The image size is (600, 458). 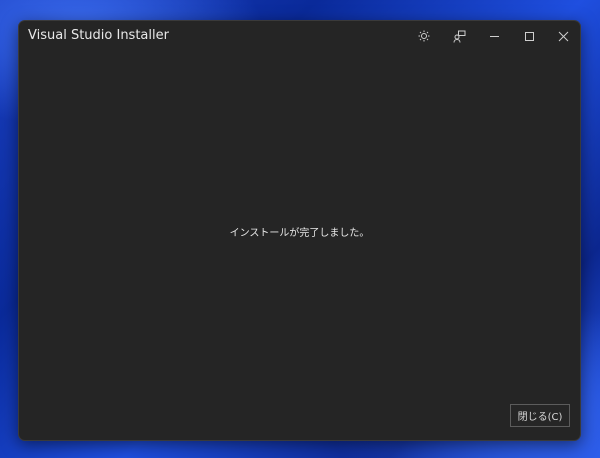 I want to click on install-complete-message: インストールが完了しました。, so click(x=299, y=233).